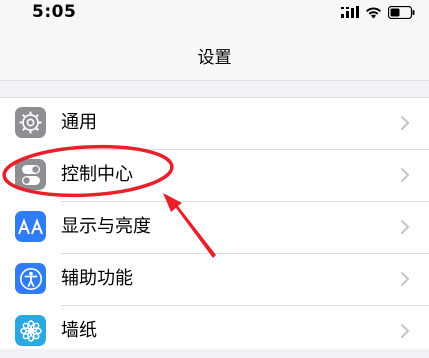 The width and height of the screenshot is (429, 358). Describe the element at coordinates (30, 278) in the screenshot. I see `accessibility-icon` at that location.